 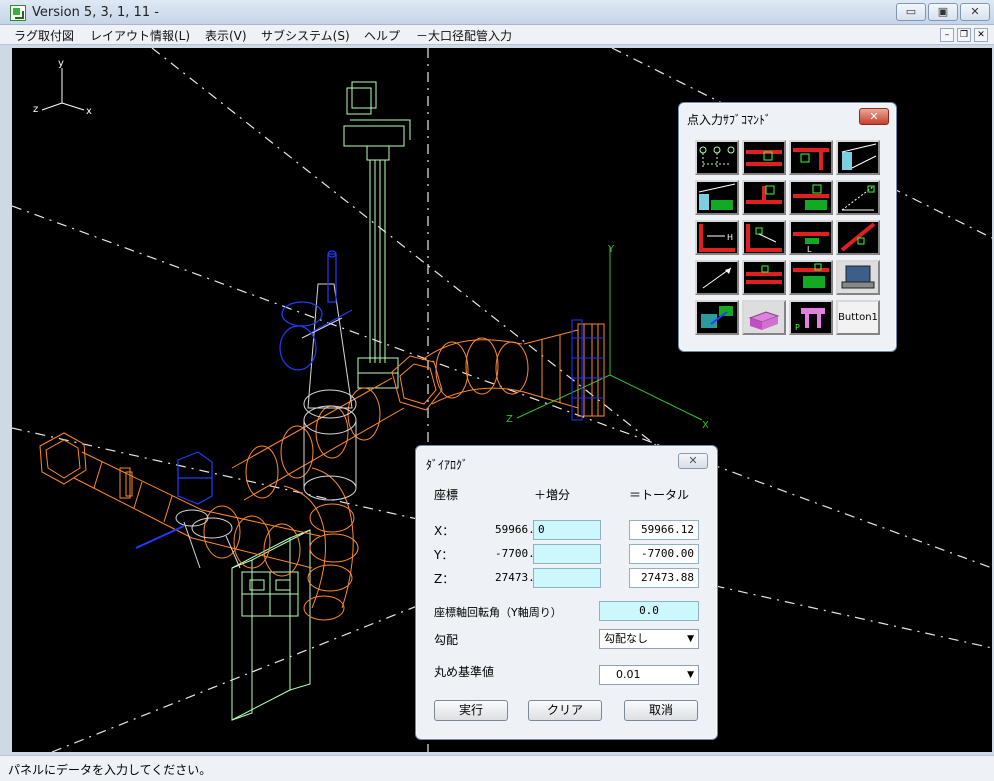 What do you see at coordinates (567, 530) in the screenshot?
I see `x-increment-input: 0` at bounding box center [567, 530].